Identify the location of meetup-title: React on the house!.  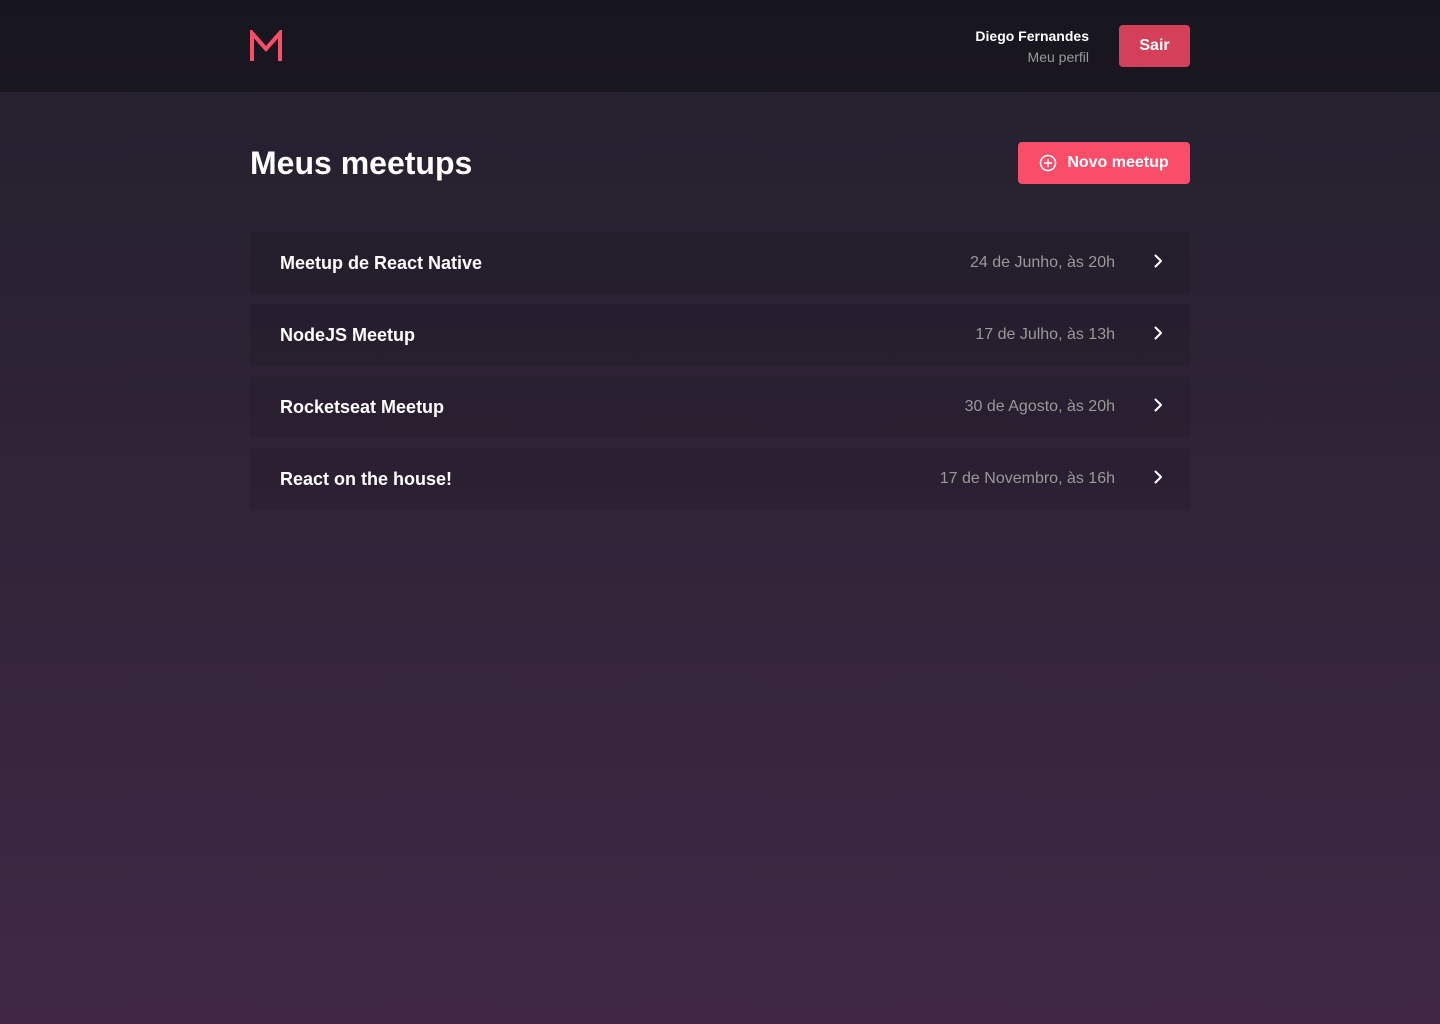
(366, 479).